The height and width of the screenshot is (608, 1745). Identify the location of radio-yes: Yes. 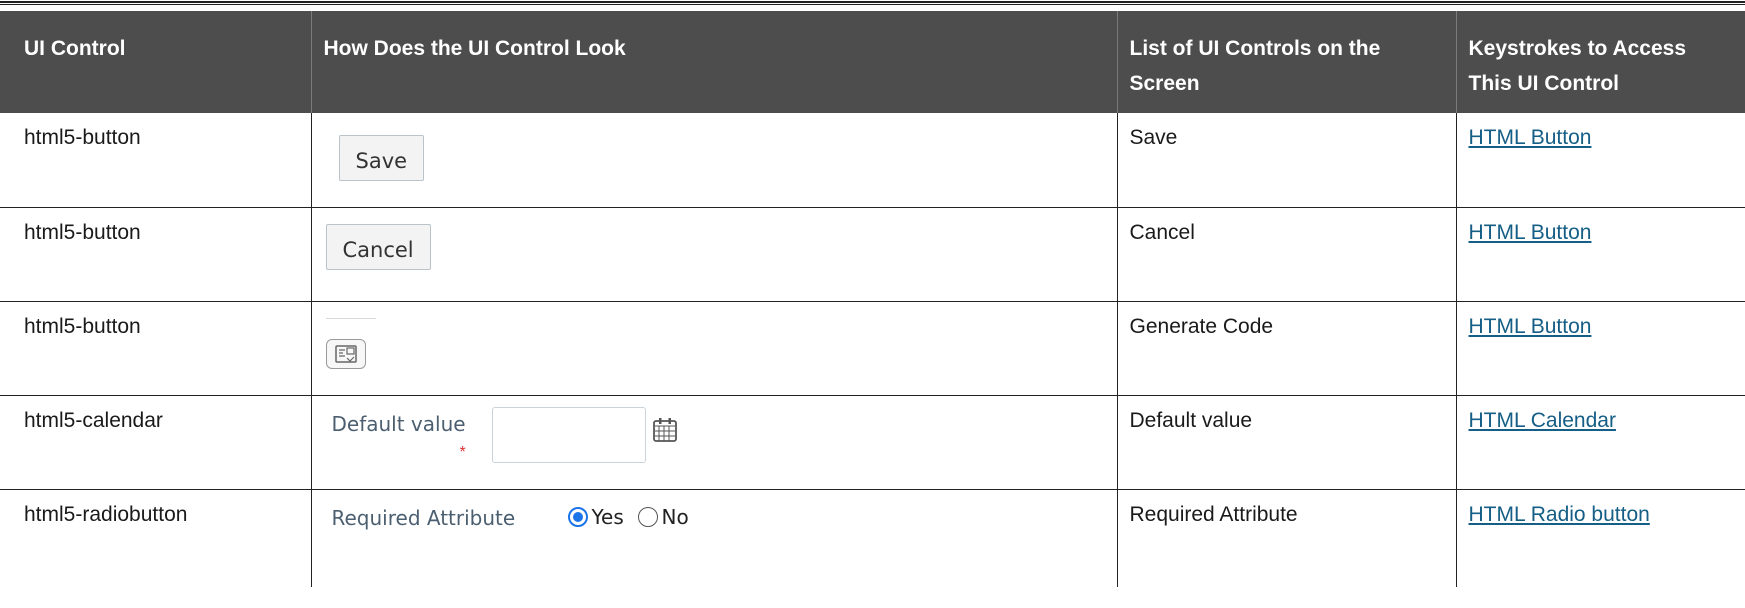
(595, 517).